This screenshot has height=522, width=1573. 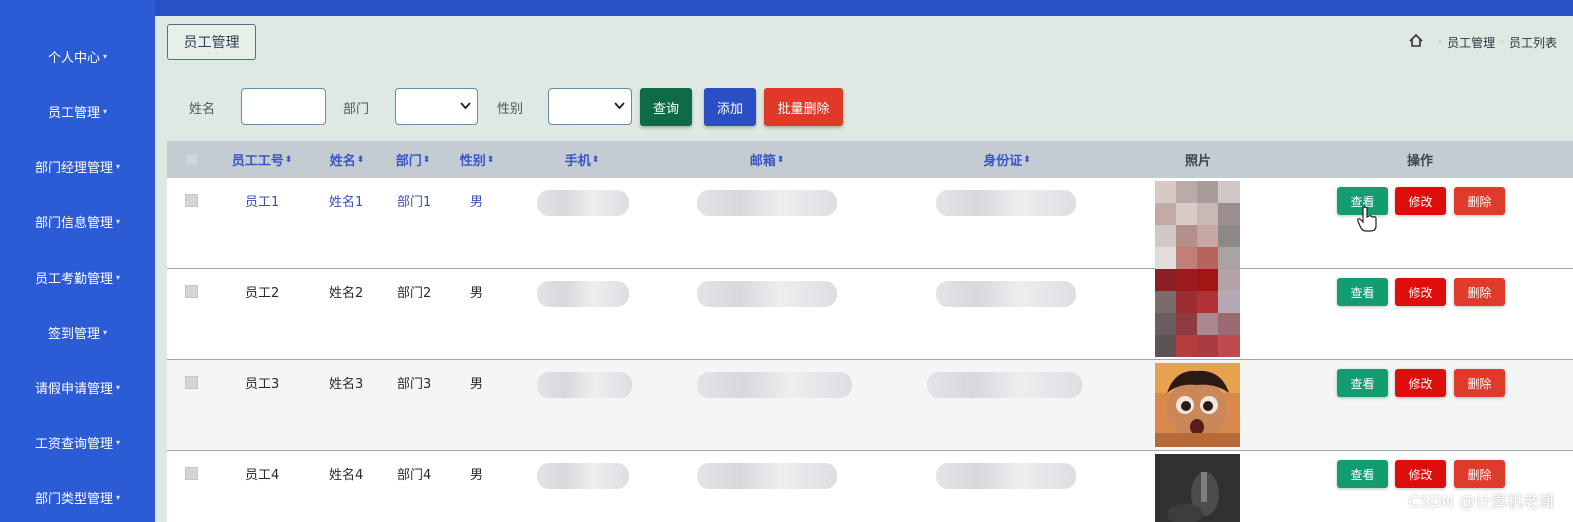 What do you see at coordinates (346, 293) in the screenshot?
I see `employee-name: 姓名2` at bounding box center [346, 293].